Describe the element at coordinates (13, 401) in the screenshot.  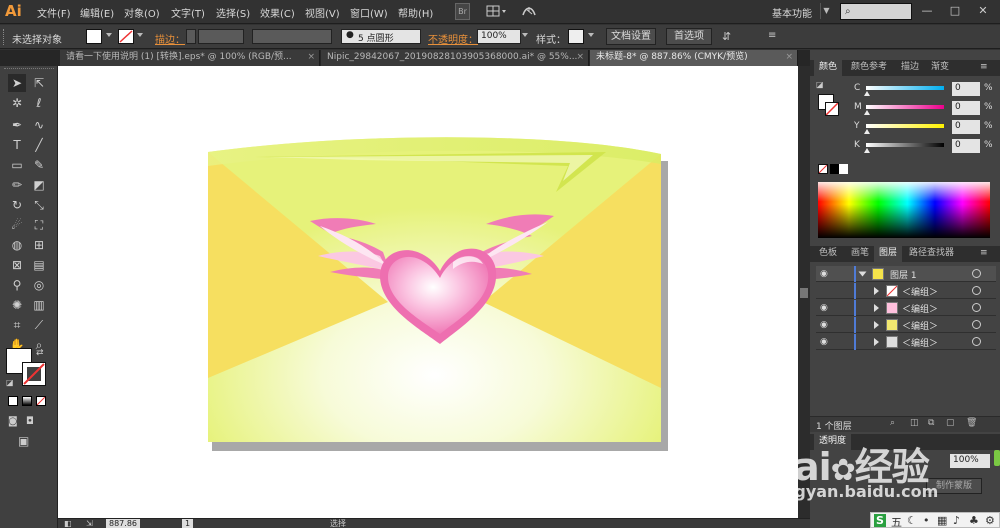
I see `color-mode-icon` at that location.